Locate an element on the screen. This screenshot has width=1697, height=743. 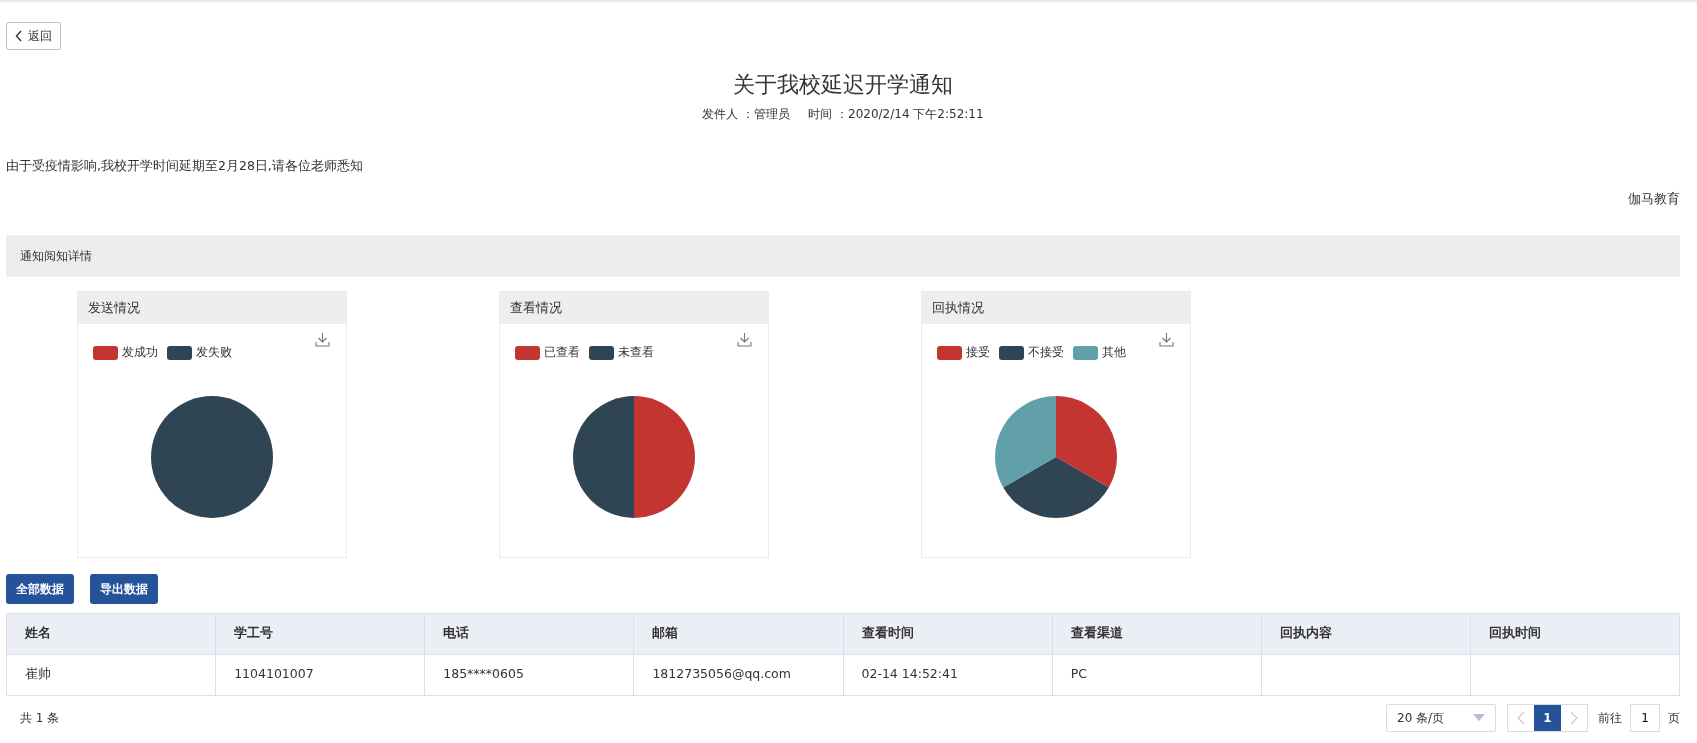
chart-title: 发送情况 is located at coordinates (114, 307).